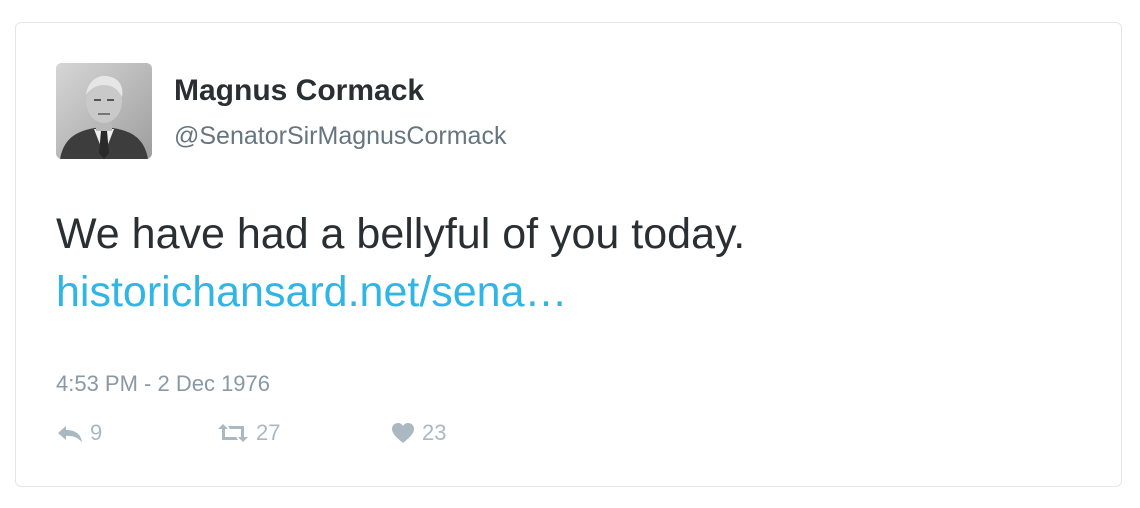  I want to click on portrait-photo-icon, so click(104, 111).